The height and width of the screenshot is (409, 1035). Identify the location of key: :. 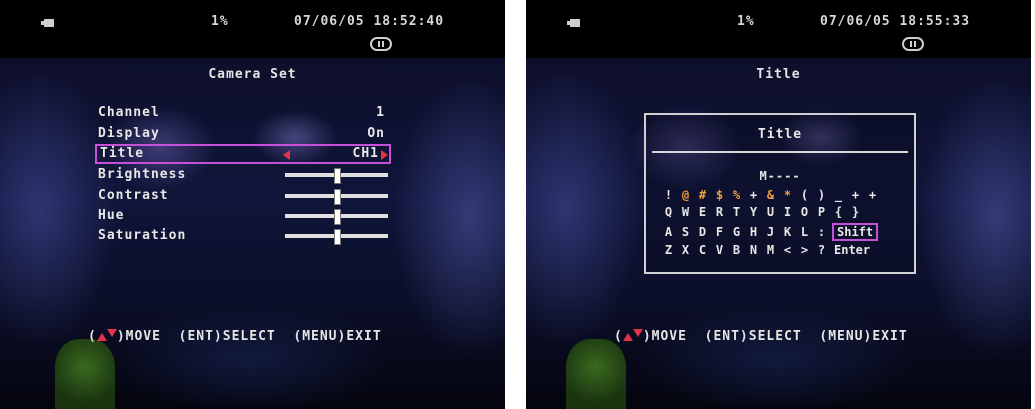
(821, 232).